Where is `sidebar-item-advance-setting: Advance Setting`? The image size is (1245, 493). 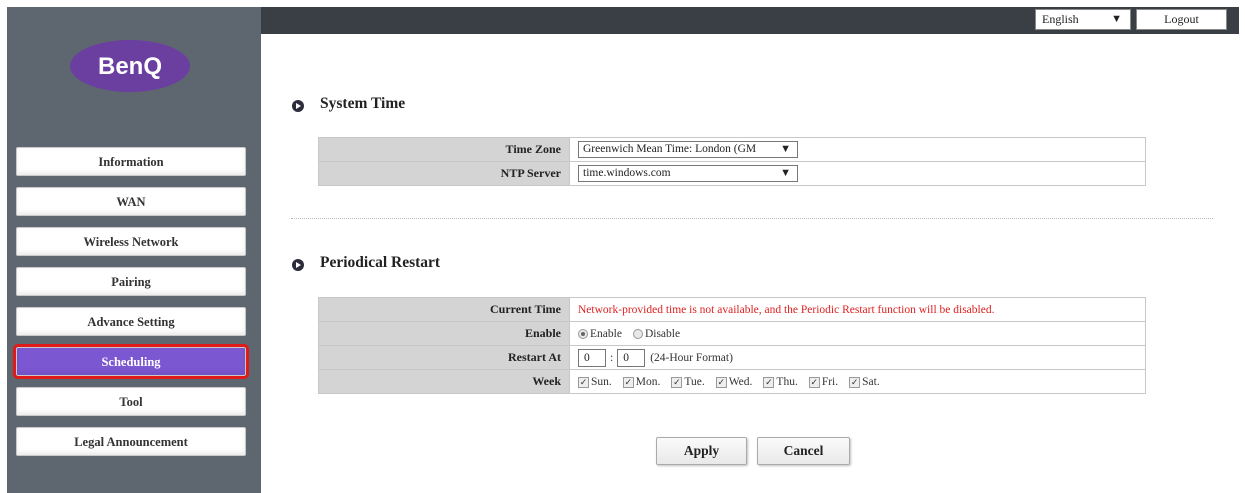 sidebar-item-advance-setting: Advance Setting is located at coordinates (131, 321).